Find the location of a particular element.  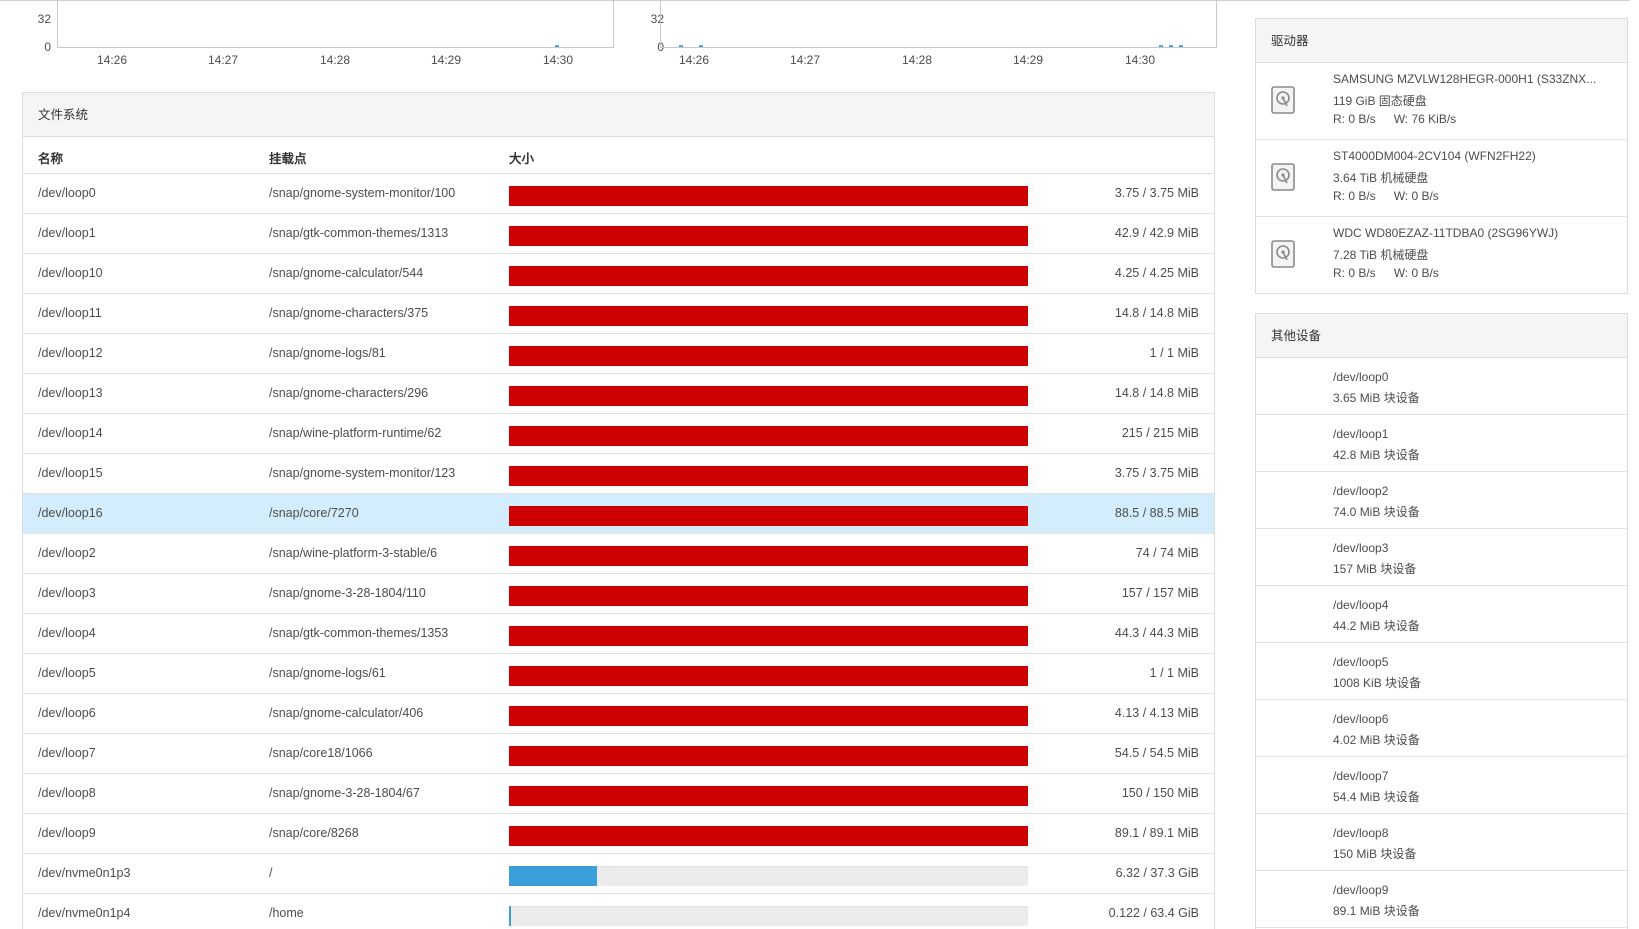

other-device-item: /dev/loop8 150 MiB 块设备 is located at coordinates (1441, 842).